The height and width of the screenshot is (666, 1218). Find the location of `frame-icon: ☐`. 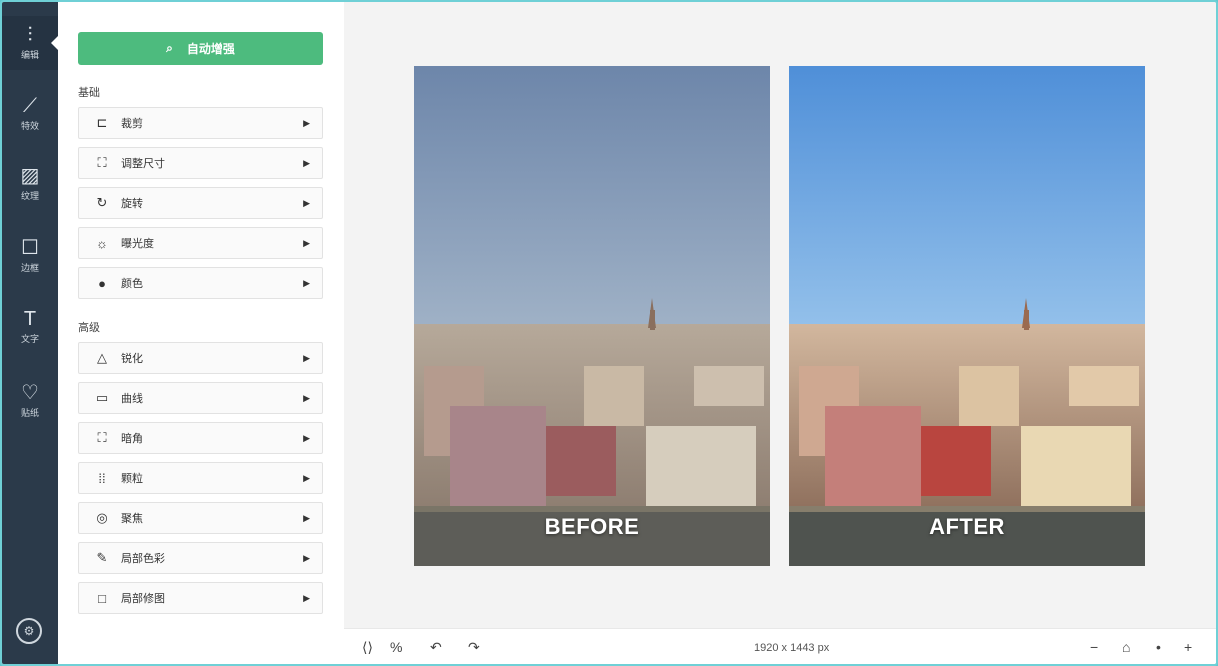

frame-icon: ☐ is located at coordinates (30, 248).